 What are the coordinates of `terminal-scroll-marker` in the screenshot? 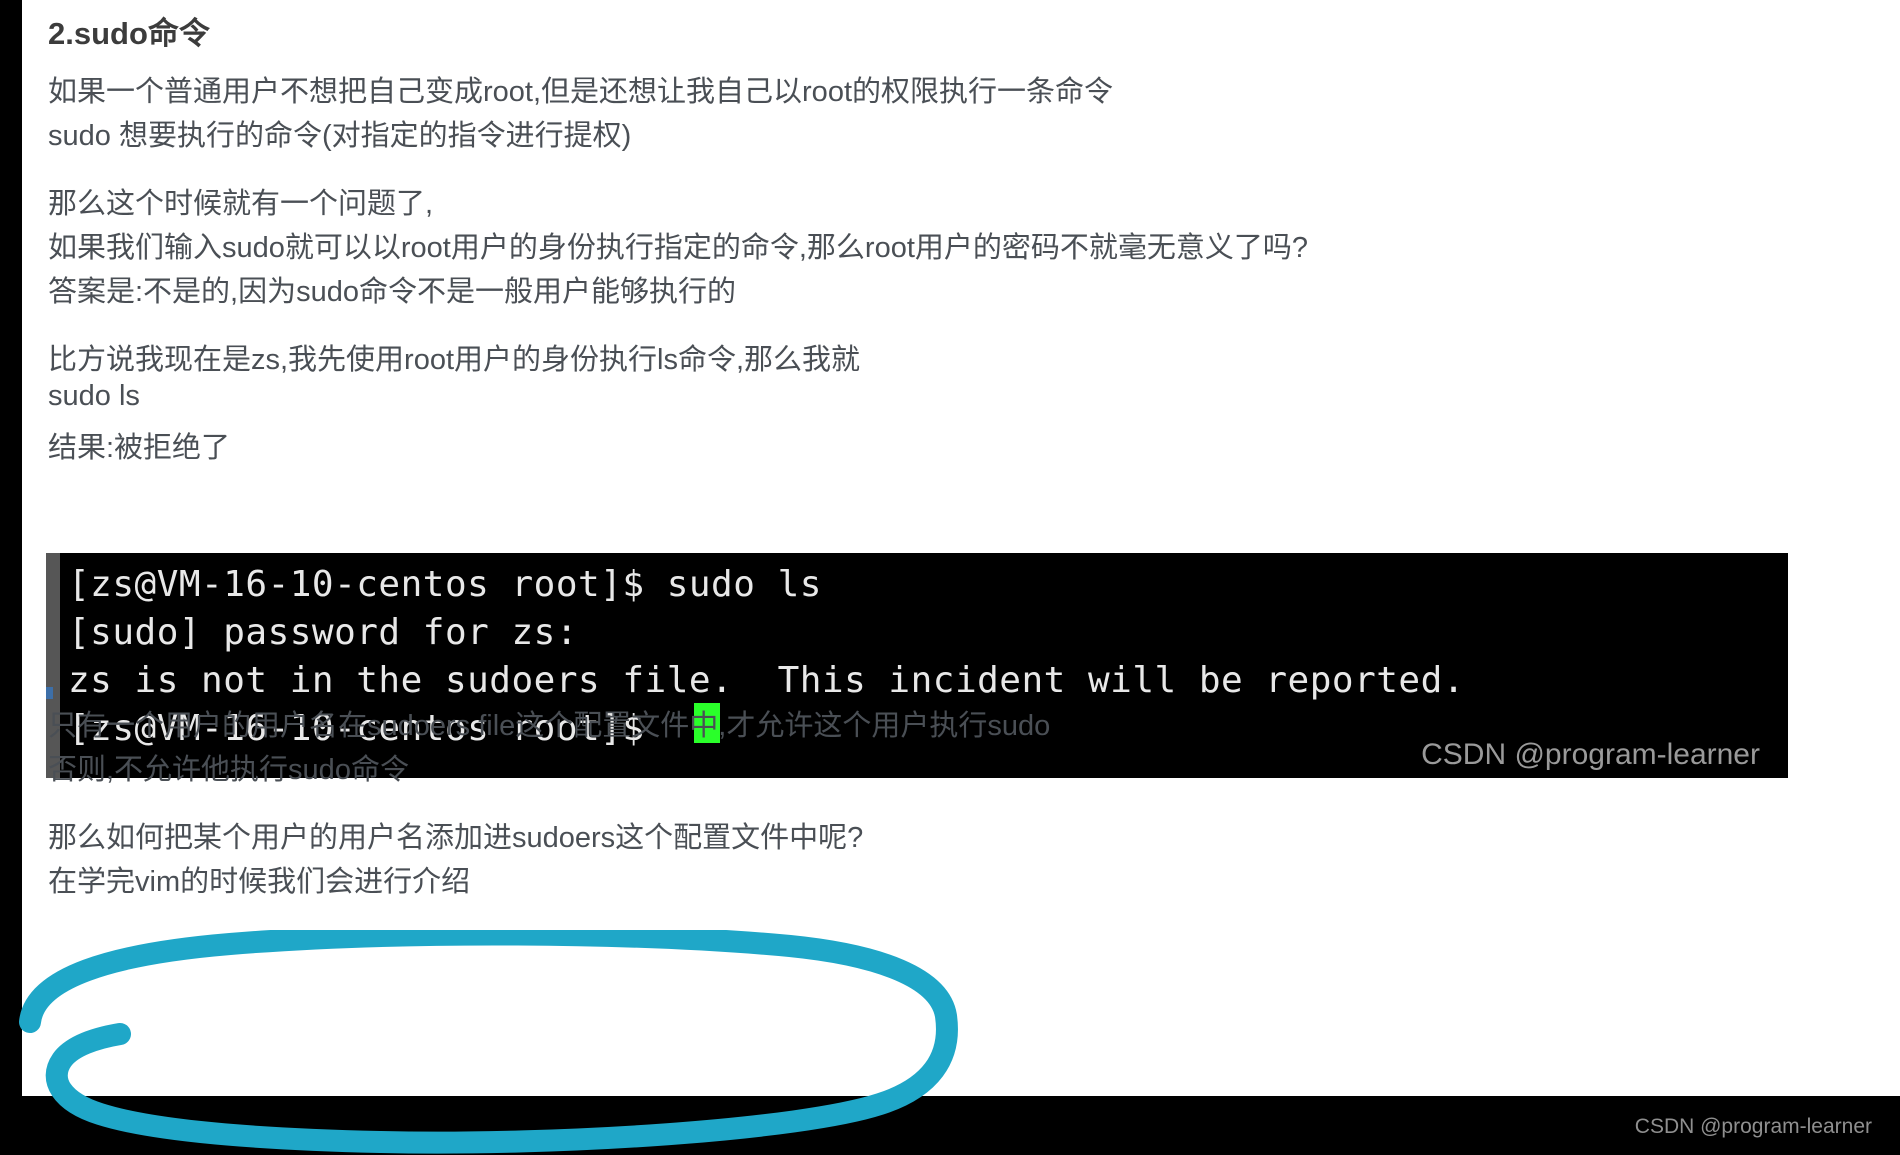 It's located at (49, 693).